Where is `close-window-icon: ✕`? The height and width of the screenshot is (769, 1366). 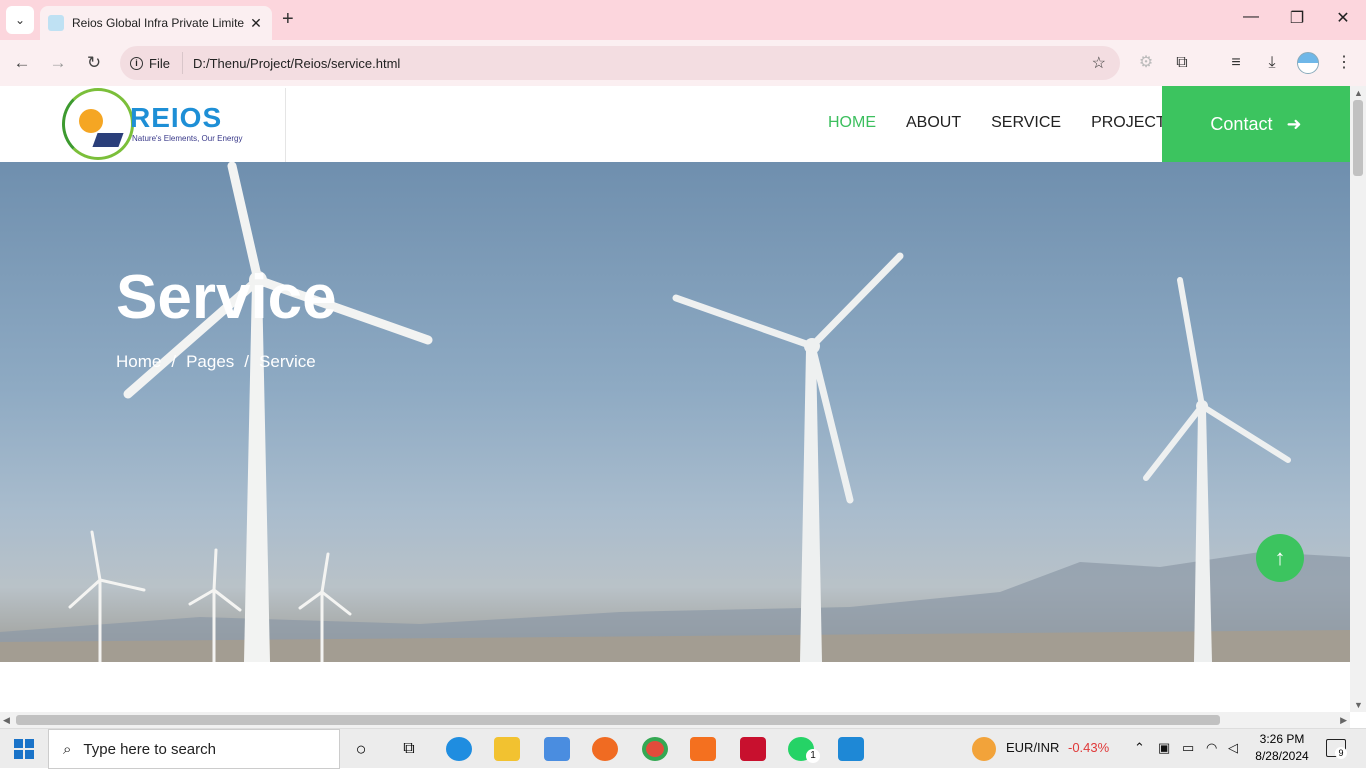
close-window-icon: ✕ is located at coordinates (1343, 18).